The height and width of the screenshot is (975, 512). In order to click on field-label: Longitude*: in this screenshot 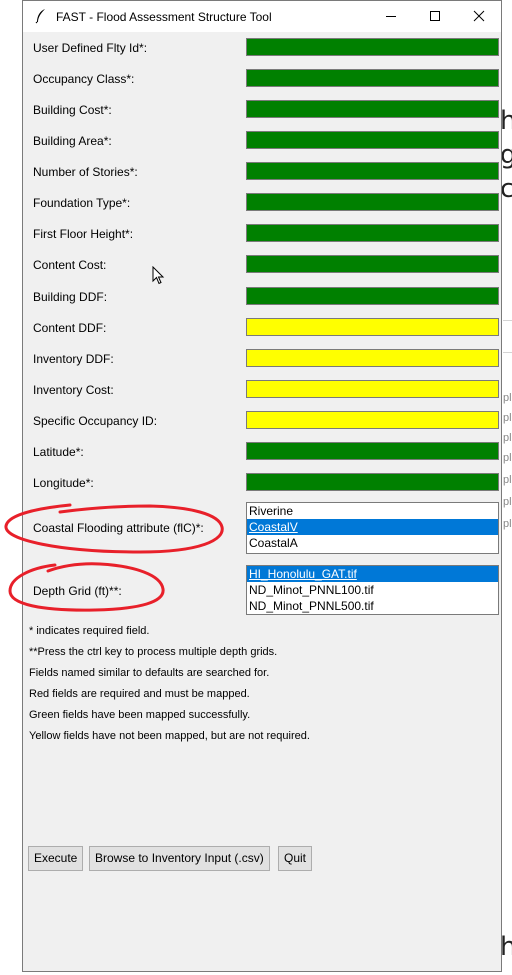, I will do `click(63, 483)`.